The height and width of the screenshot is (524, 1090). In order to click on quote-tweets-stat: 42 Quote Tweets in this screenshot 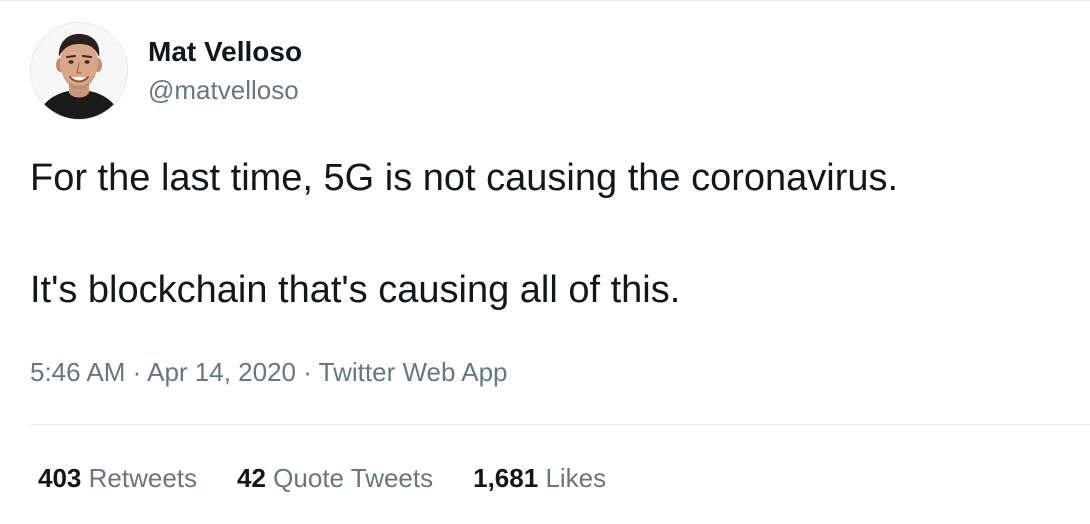, I will do `click(335, 478)`.